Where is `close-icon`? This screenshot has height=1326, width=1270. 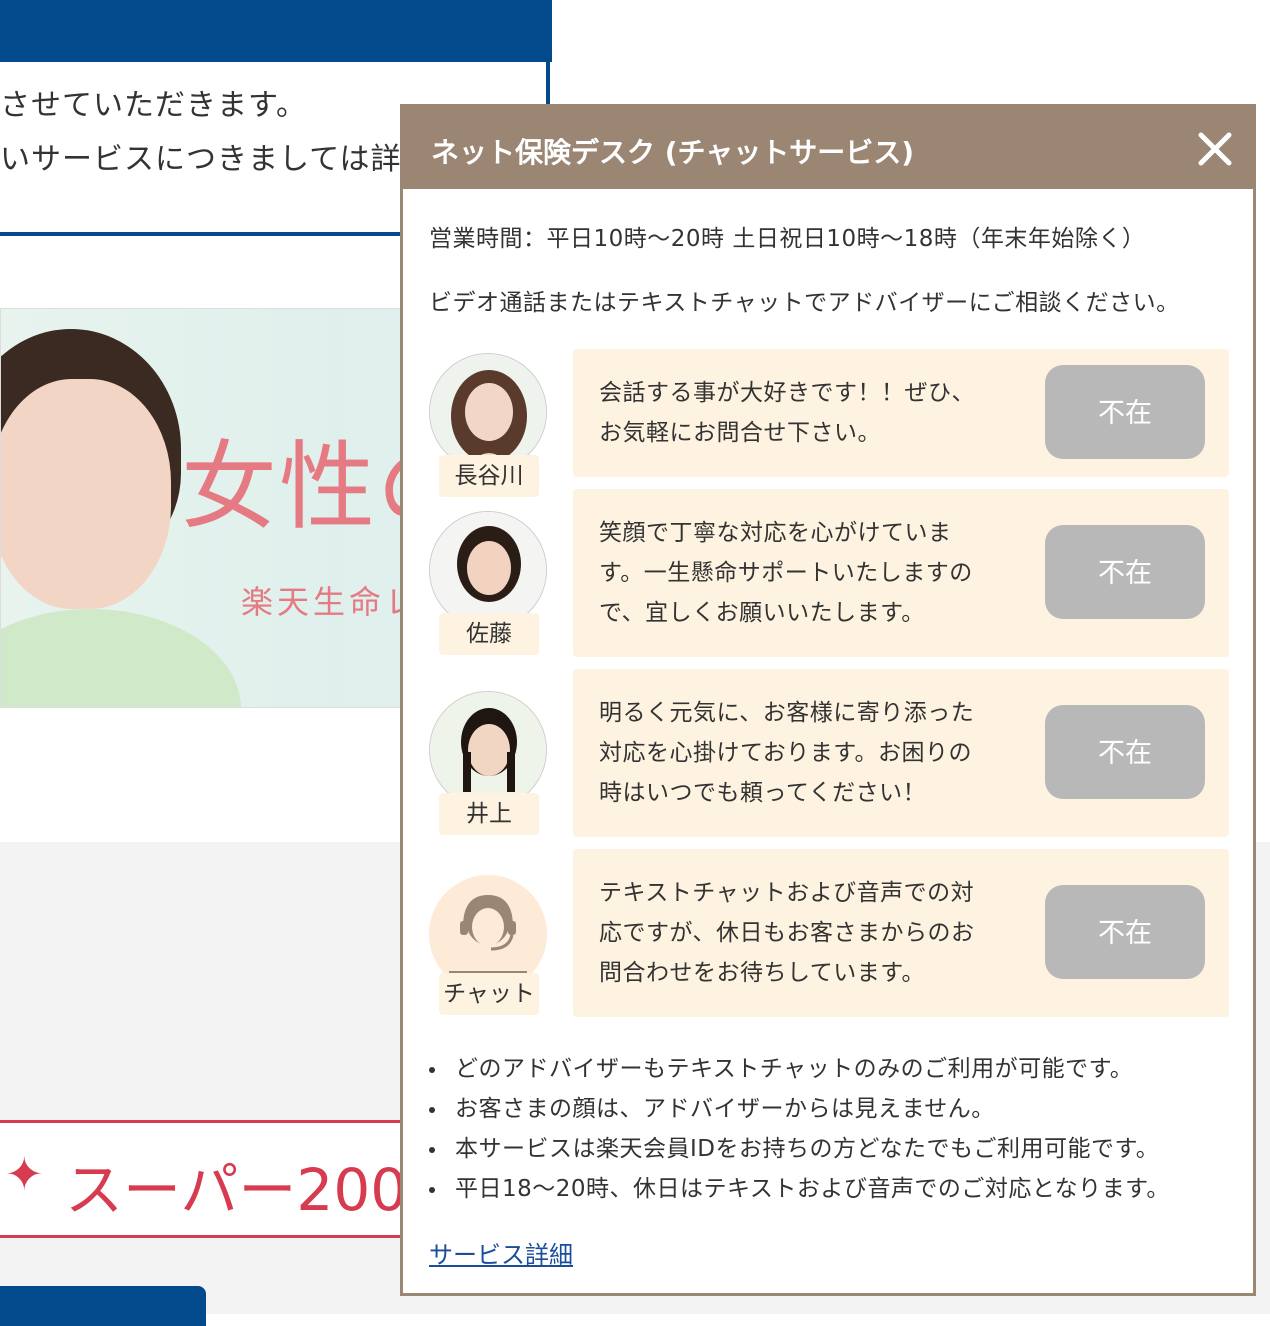 close-icon is located at coordinates (1215, 149).